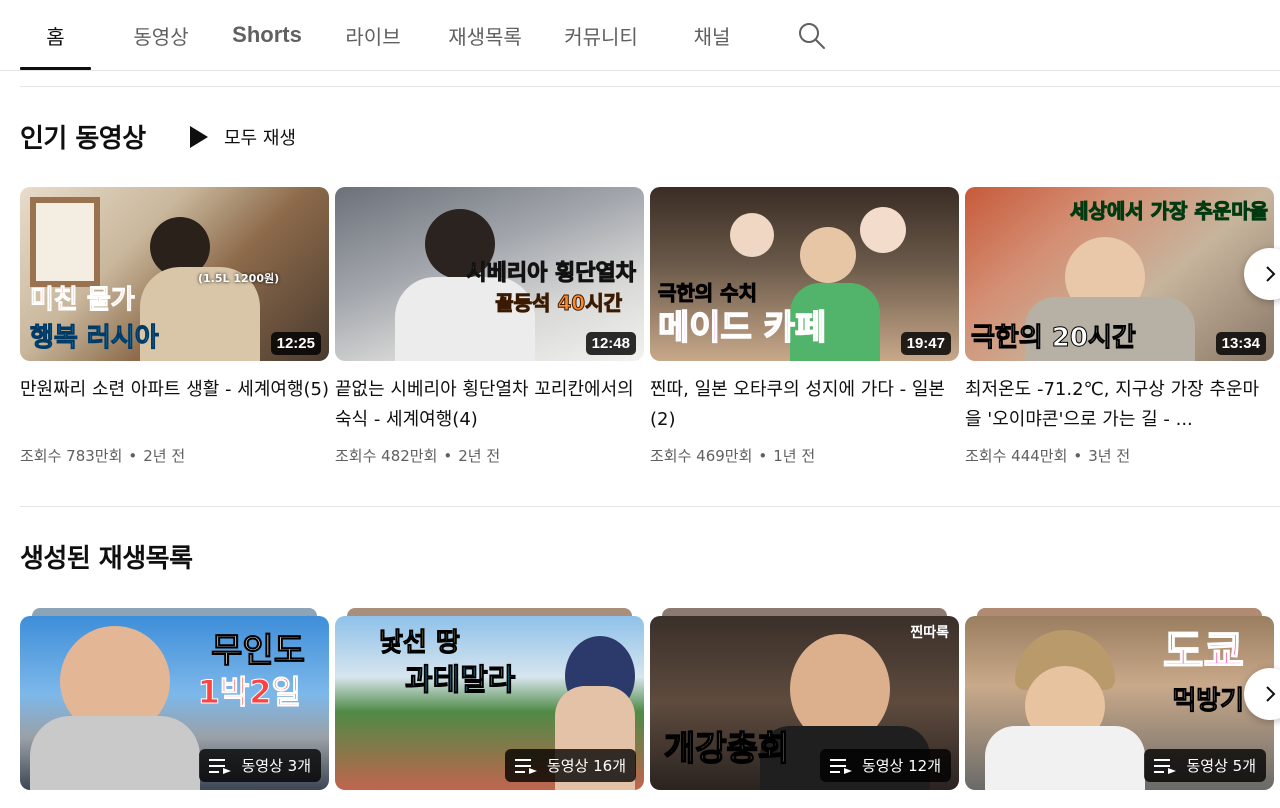  Describe the element at coordinates (885, 765) in the screenshot. I see `playlist-count-badge: 동영상 12개` at that location.